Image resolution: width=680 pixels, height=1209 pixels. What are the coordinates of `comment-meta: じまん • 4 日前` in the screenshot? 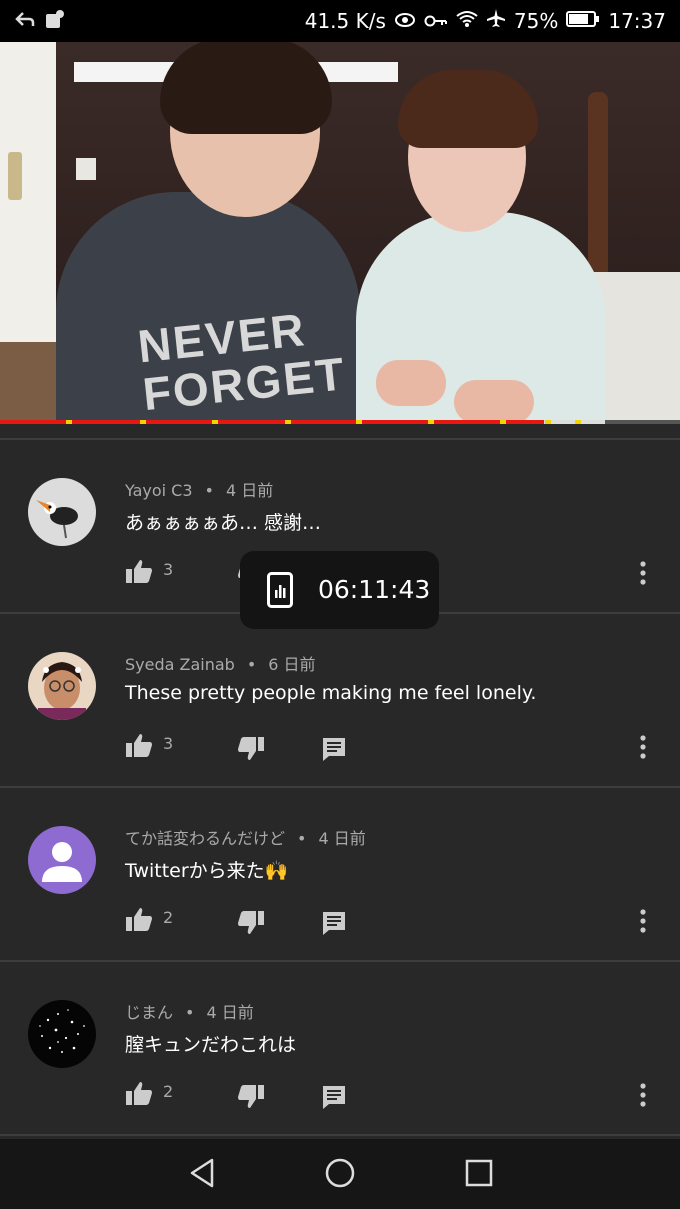 It's located at (189, 1011).